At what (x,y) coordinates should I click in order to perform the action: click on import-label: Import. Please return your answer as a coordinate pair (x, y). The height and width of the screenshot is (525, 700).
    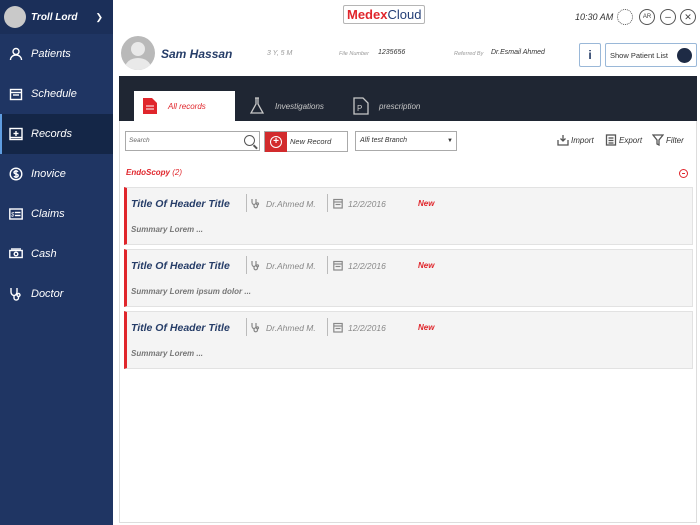
    Looking at the image, I should click on (582, 140).